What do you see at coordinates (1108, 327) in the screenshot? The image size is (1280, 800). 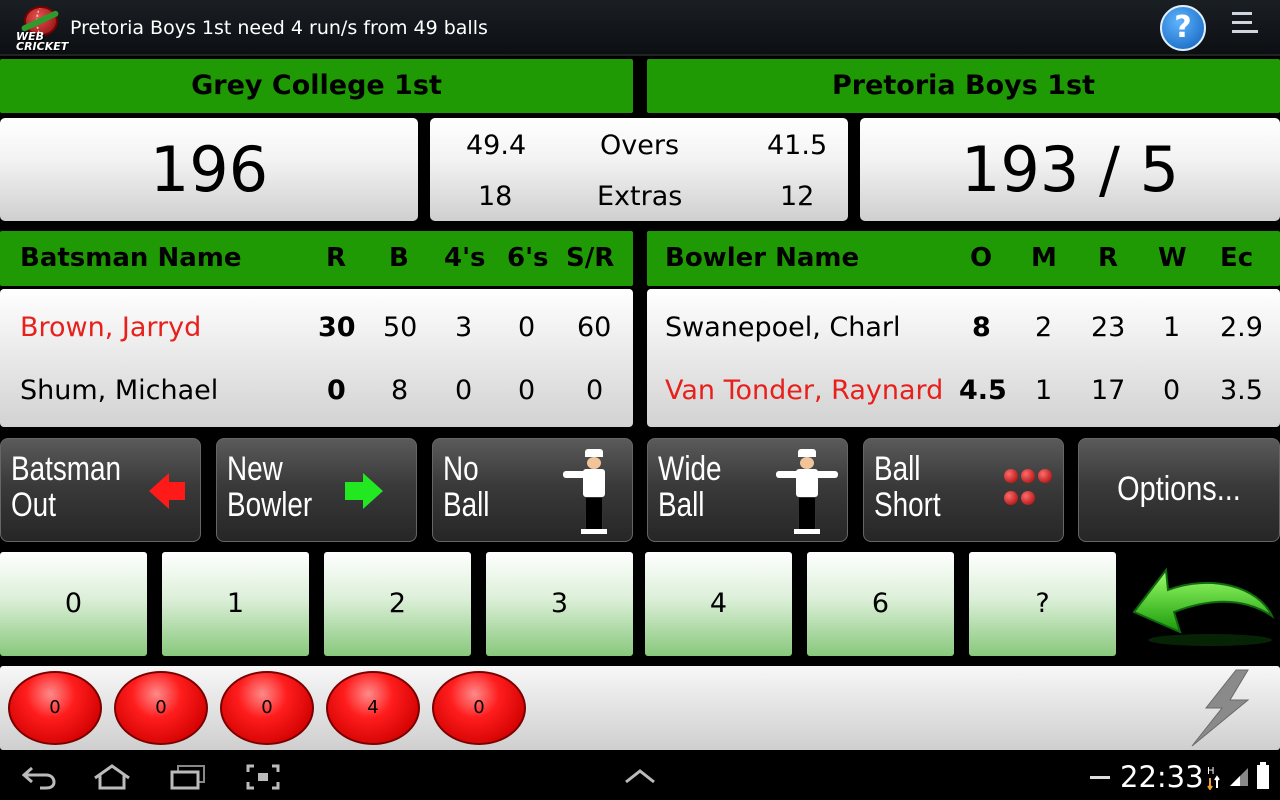 I see `bowler-runs: 23` at bounding box center [1108, 327].